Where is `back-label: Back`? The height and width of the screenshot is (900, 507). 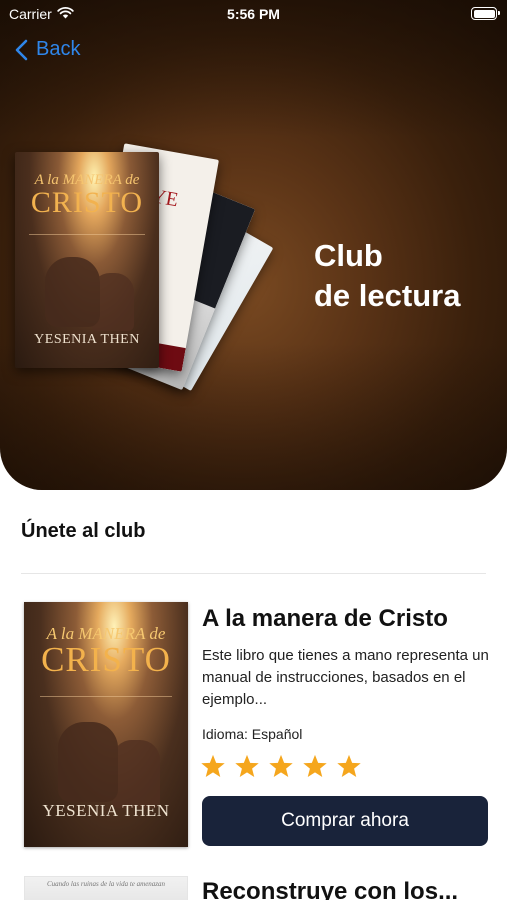 back-label: Back is located at coordinates (58, 49).